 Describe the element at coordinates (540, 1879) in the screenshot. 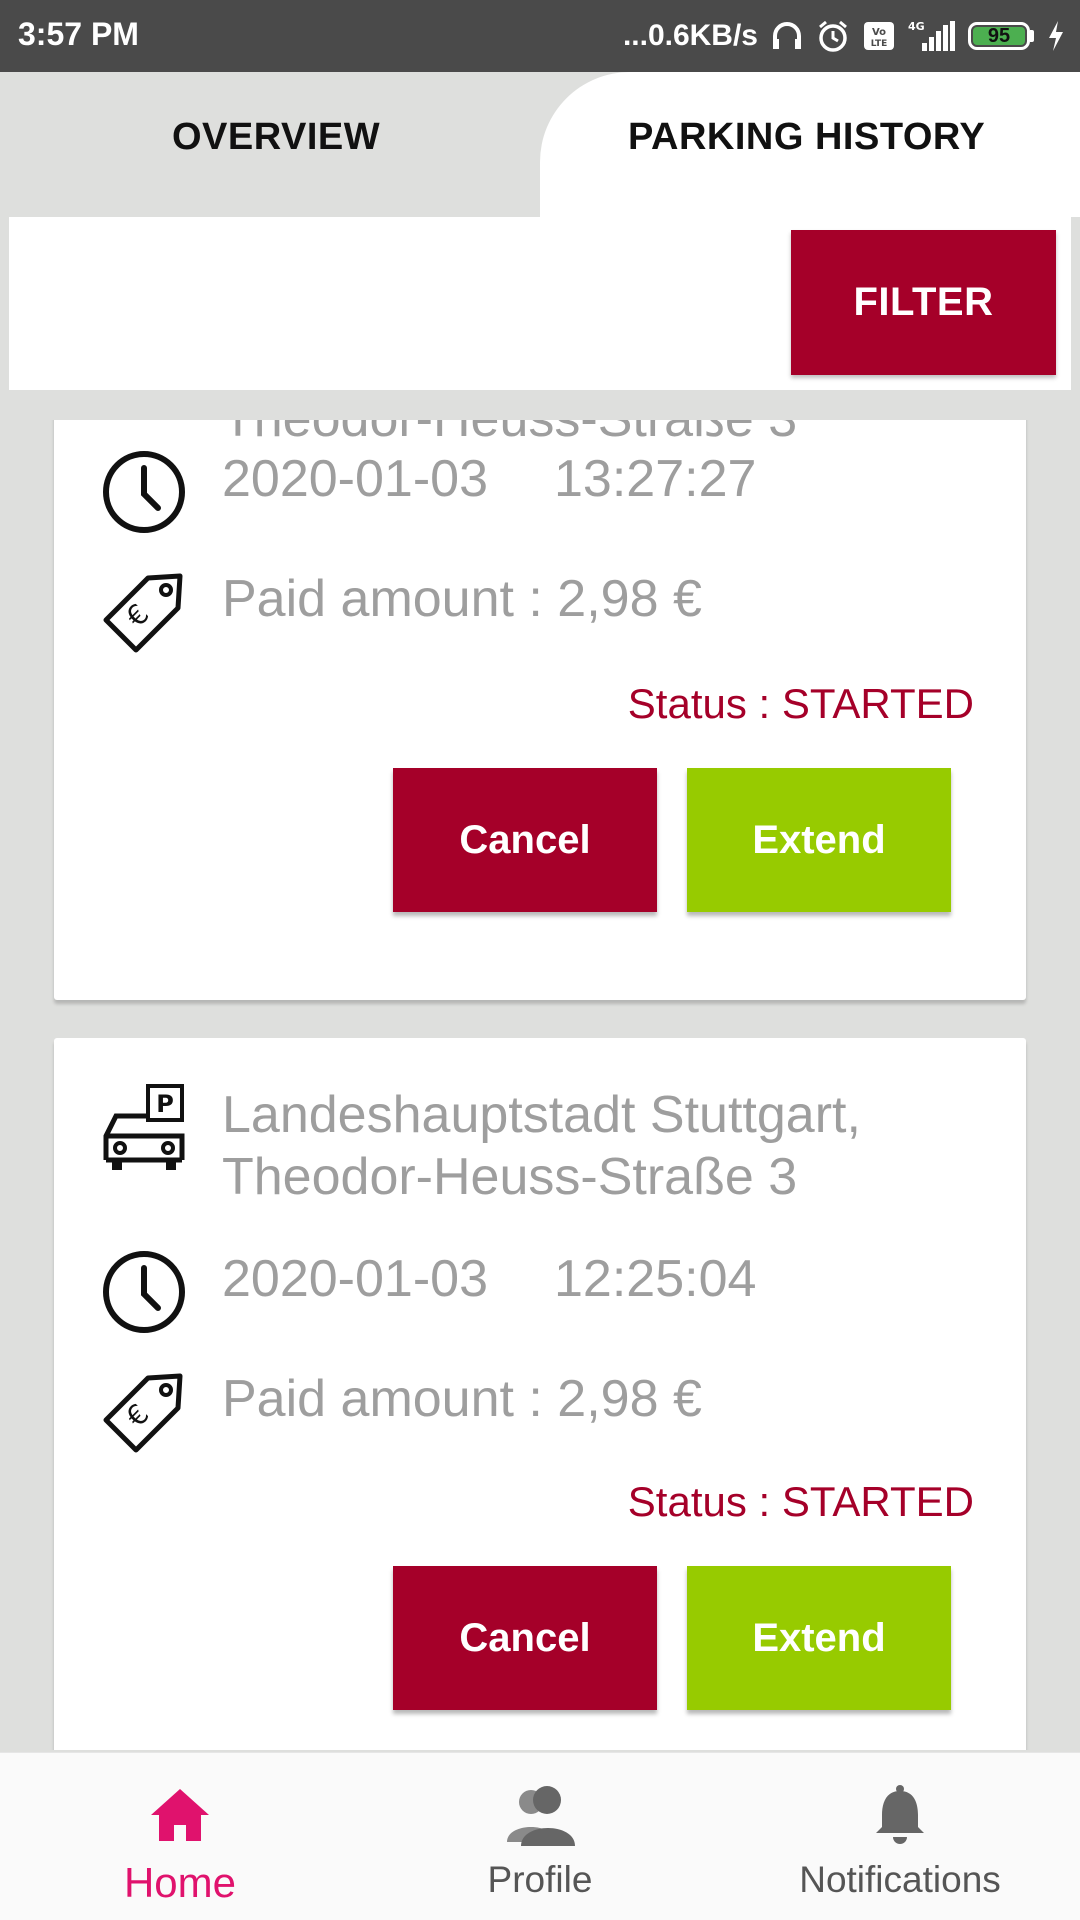

I see `nav-profile-label: Profile` at that location.